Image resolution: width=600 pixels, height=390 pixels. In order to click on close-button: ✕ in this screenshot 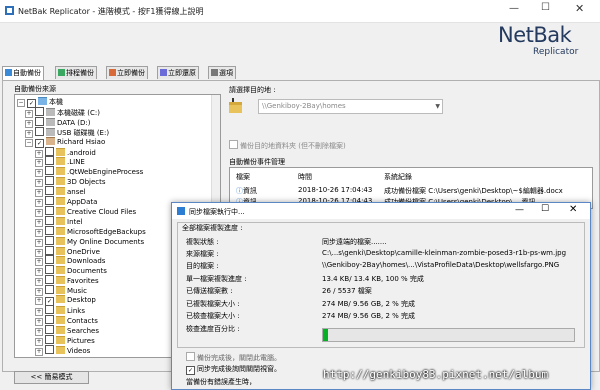, I will do `click(579, 8)`.